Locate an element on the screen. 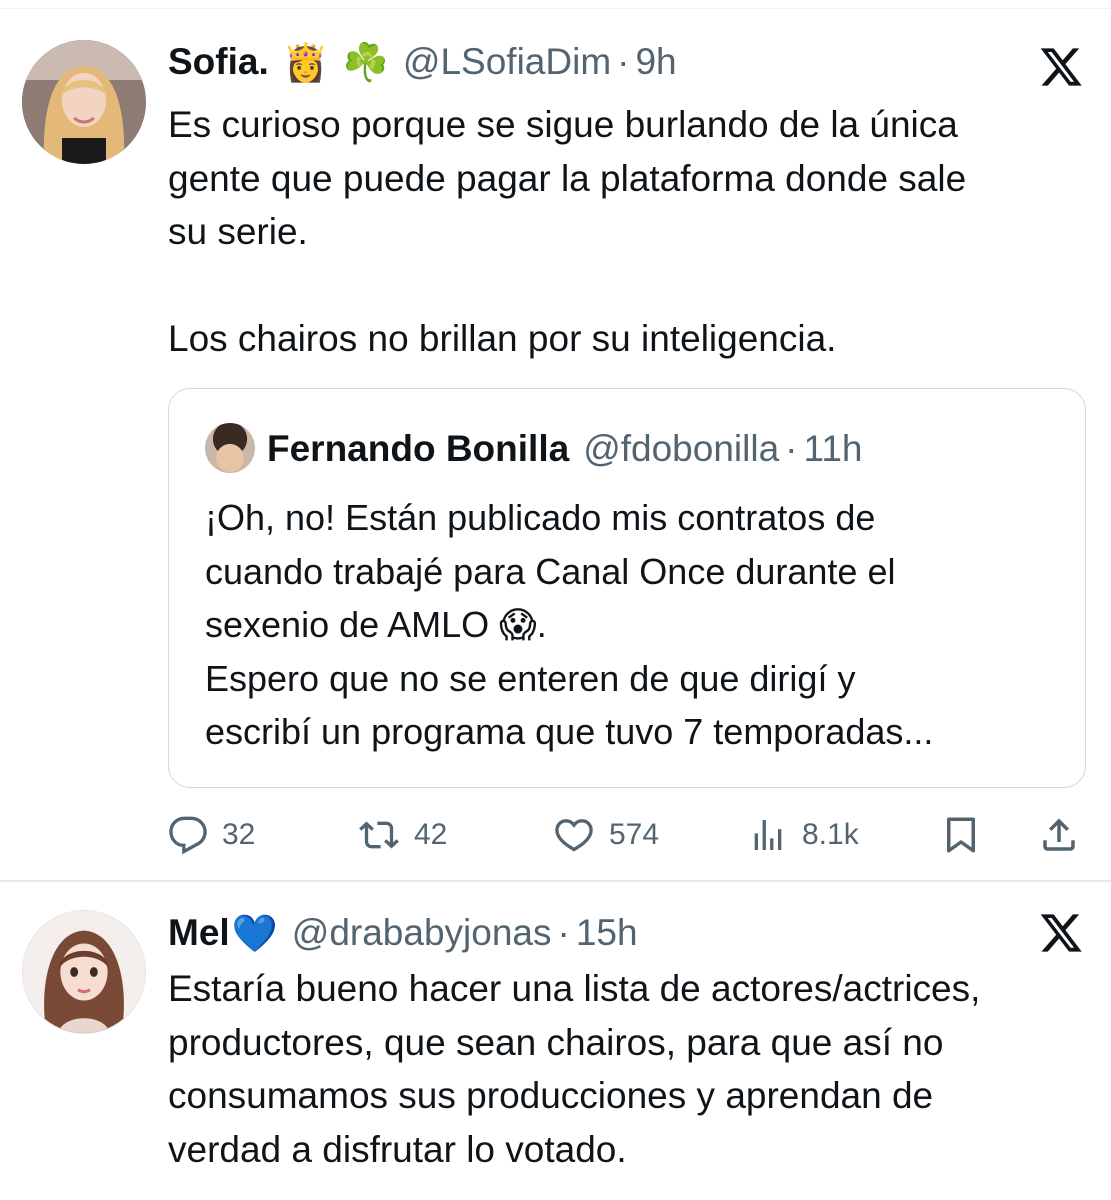  views-icon is located at coordinates (768, 835).